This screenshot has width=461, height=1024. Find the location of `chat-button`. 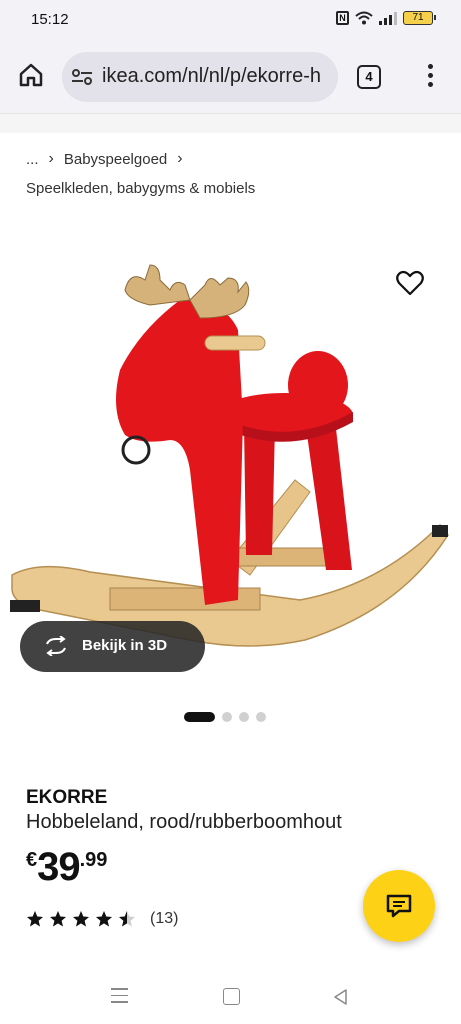

chat-button is located at coordinates (399, 906).